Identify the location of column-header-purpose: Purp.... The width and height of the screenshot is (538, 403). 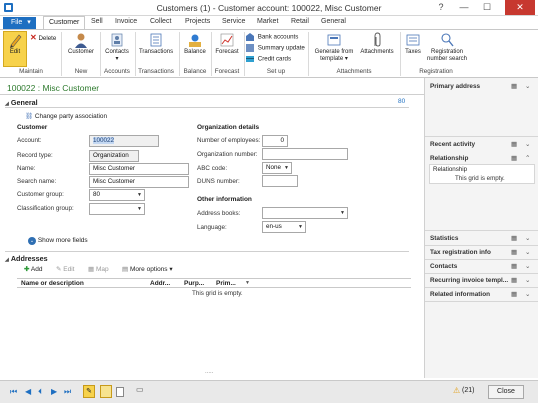
(194, 283).